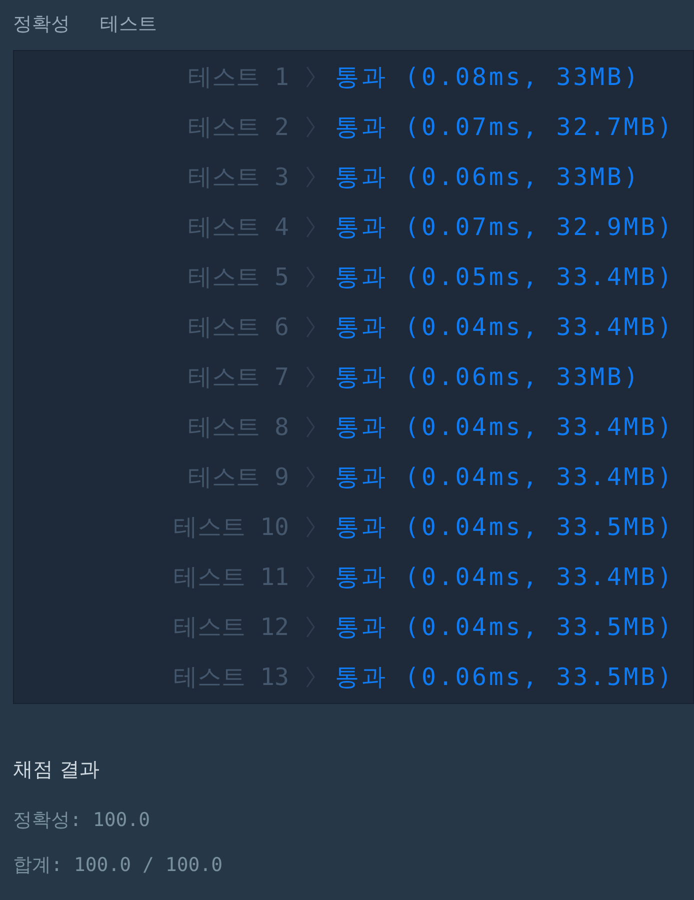 This screenshot has width=694, height=900. I want to click on test-result: 통과 (0.07ms, 32.7MB), so click(504, 127).